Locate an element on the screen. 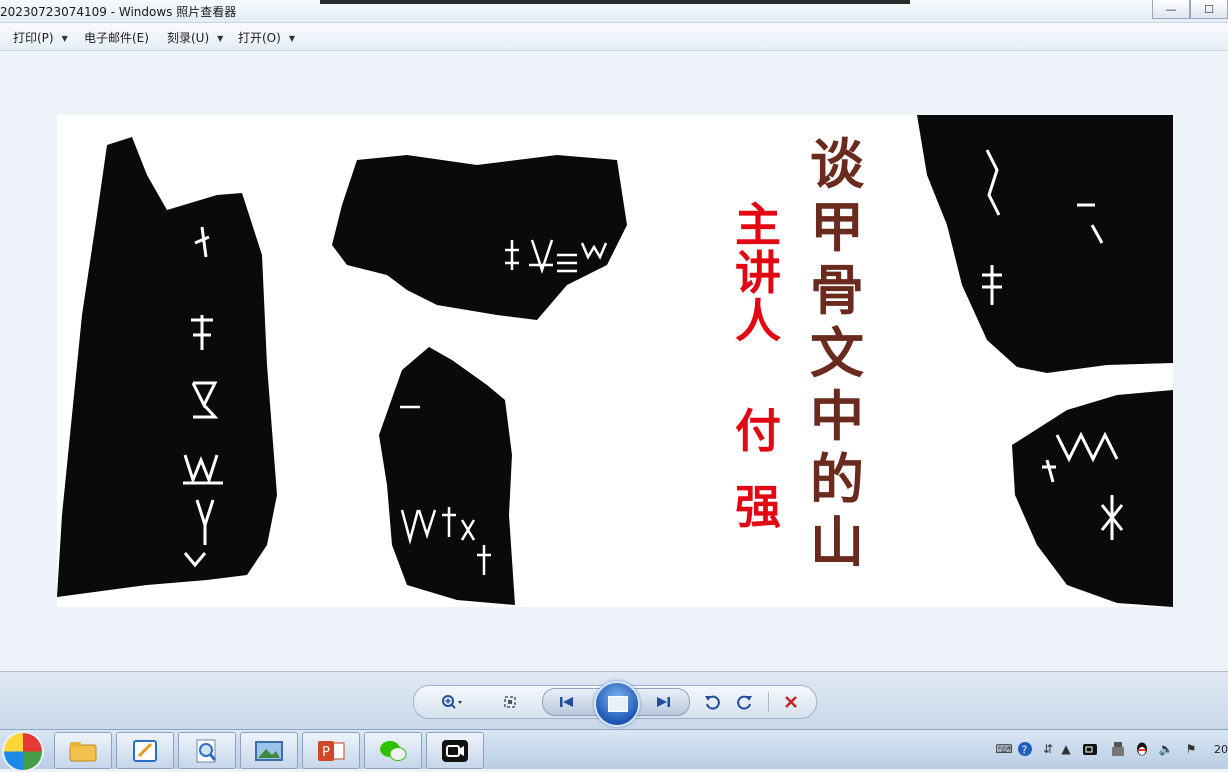 The width and height of the screenshot is (1228, 772). powerpoint-icon: P is located at coordinates (331, 750).